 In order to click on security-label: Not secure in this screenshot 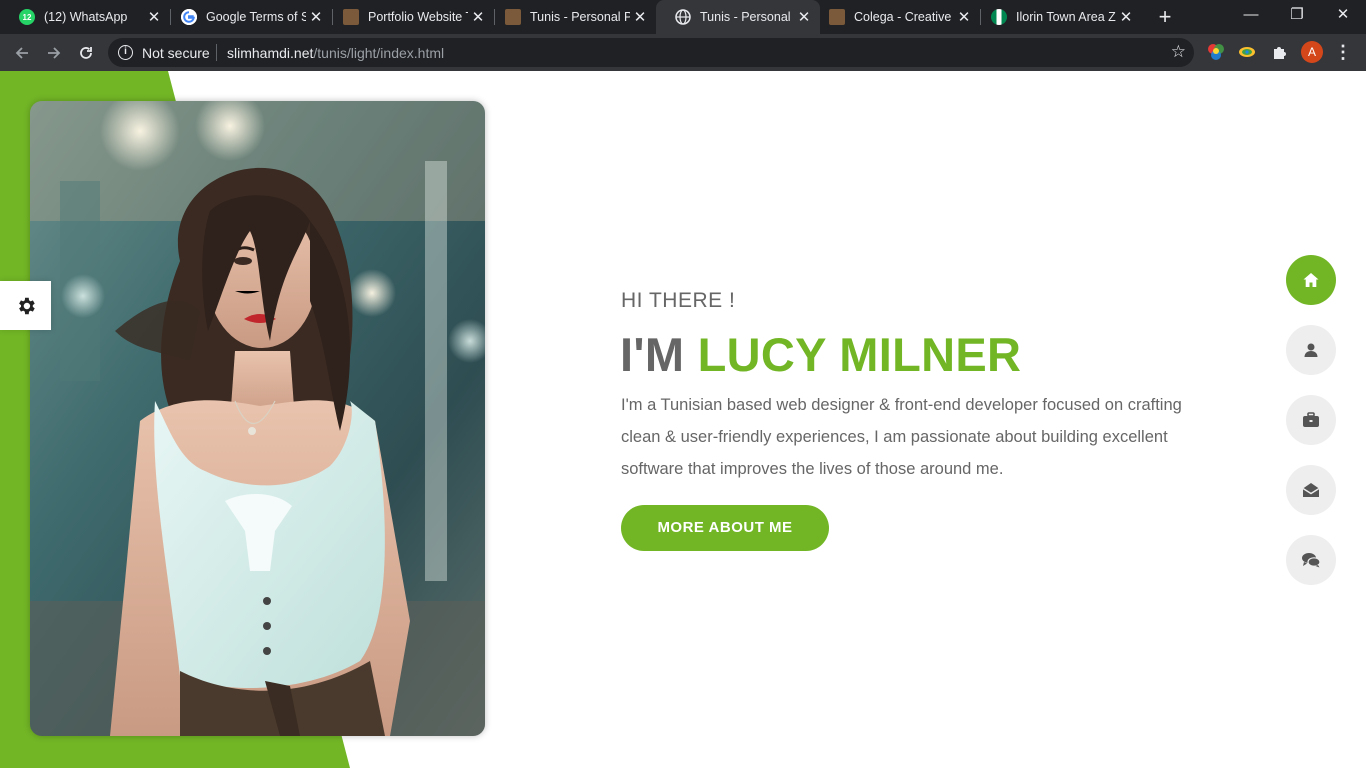, I will do `click(176, 53)`.